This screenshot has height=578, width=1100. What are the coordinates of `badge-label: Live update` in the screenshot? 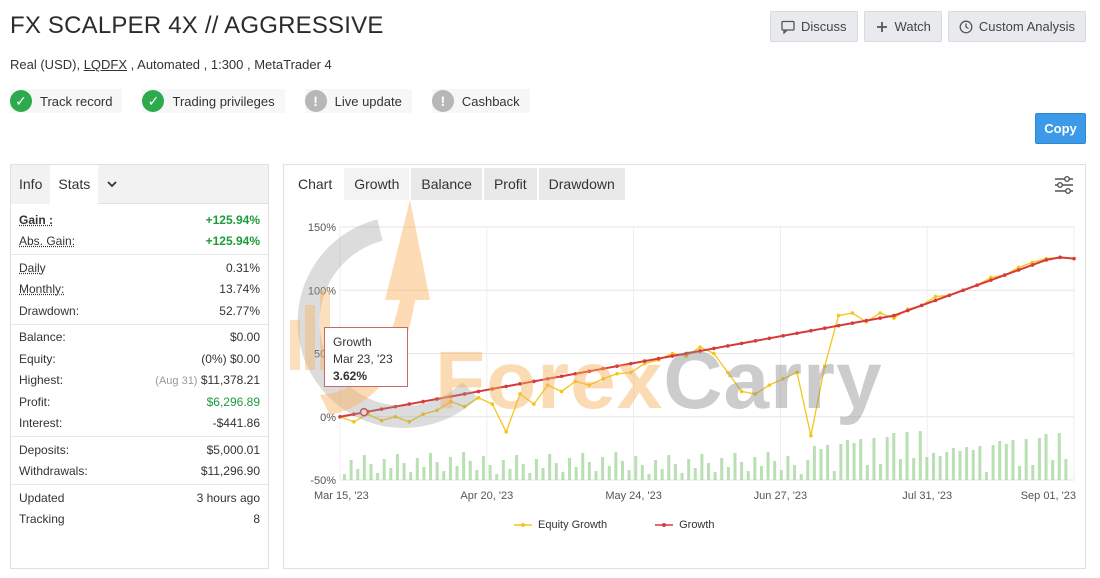 It's located at (368, 101).